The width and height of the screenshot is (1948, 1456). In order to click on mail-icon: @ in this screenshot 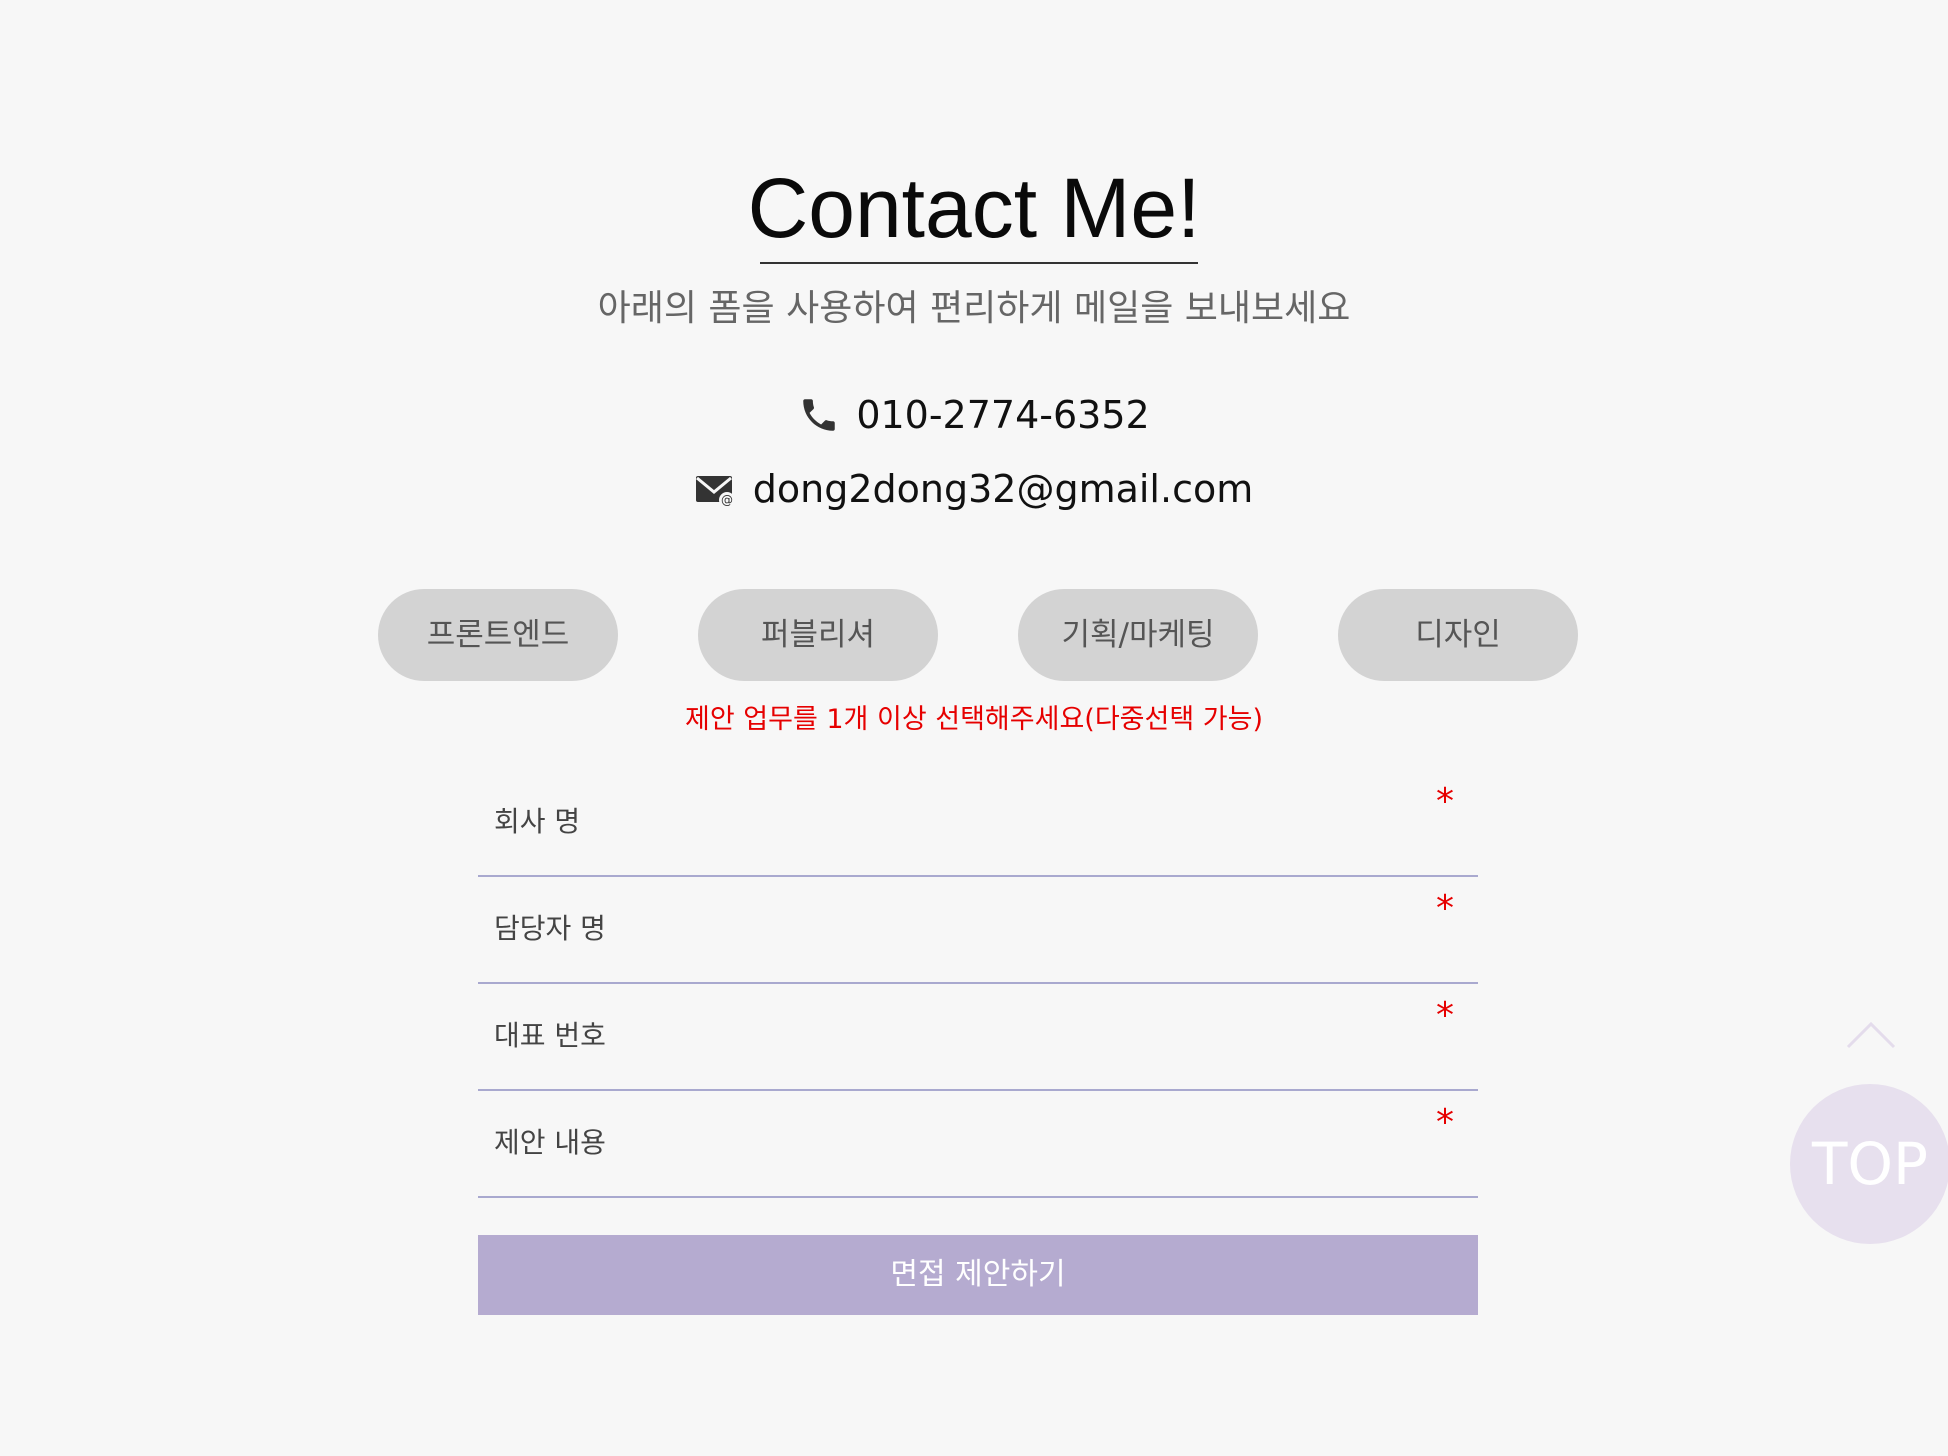, I will do `click(716, 489)`.